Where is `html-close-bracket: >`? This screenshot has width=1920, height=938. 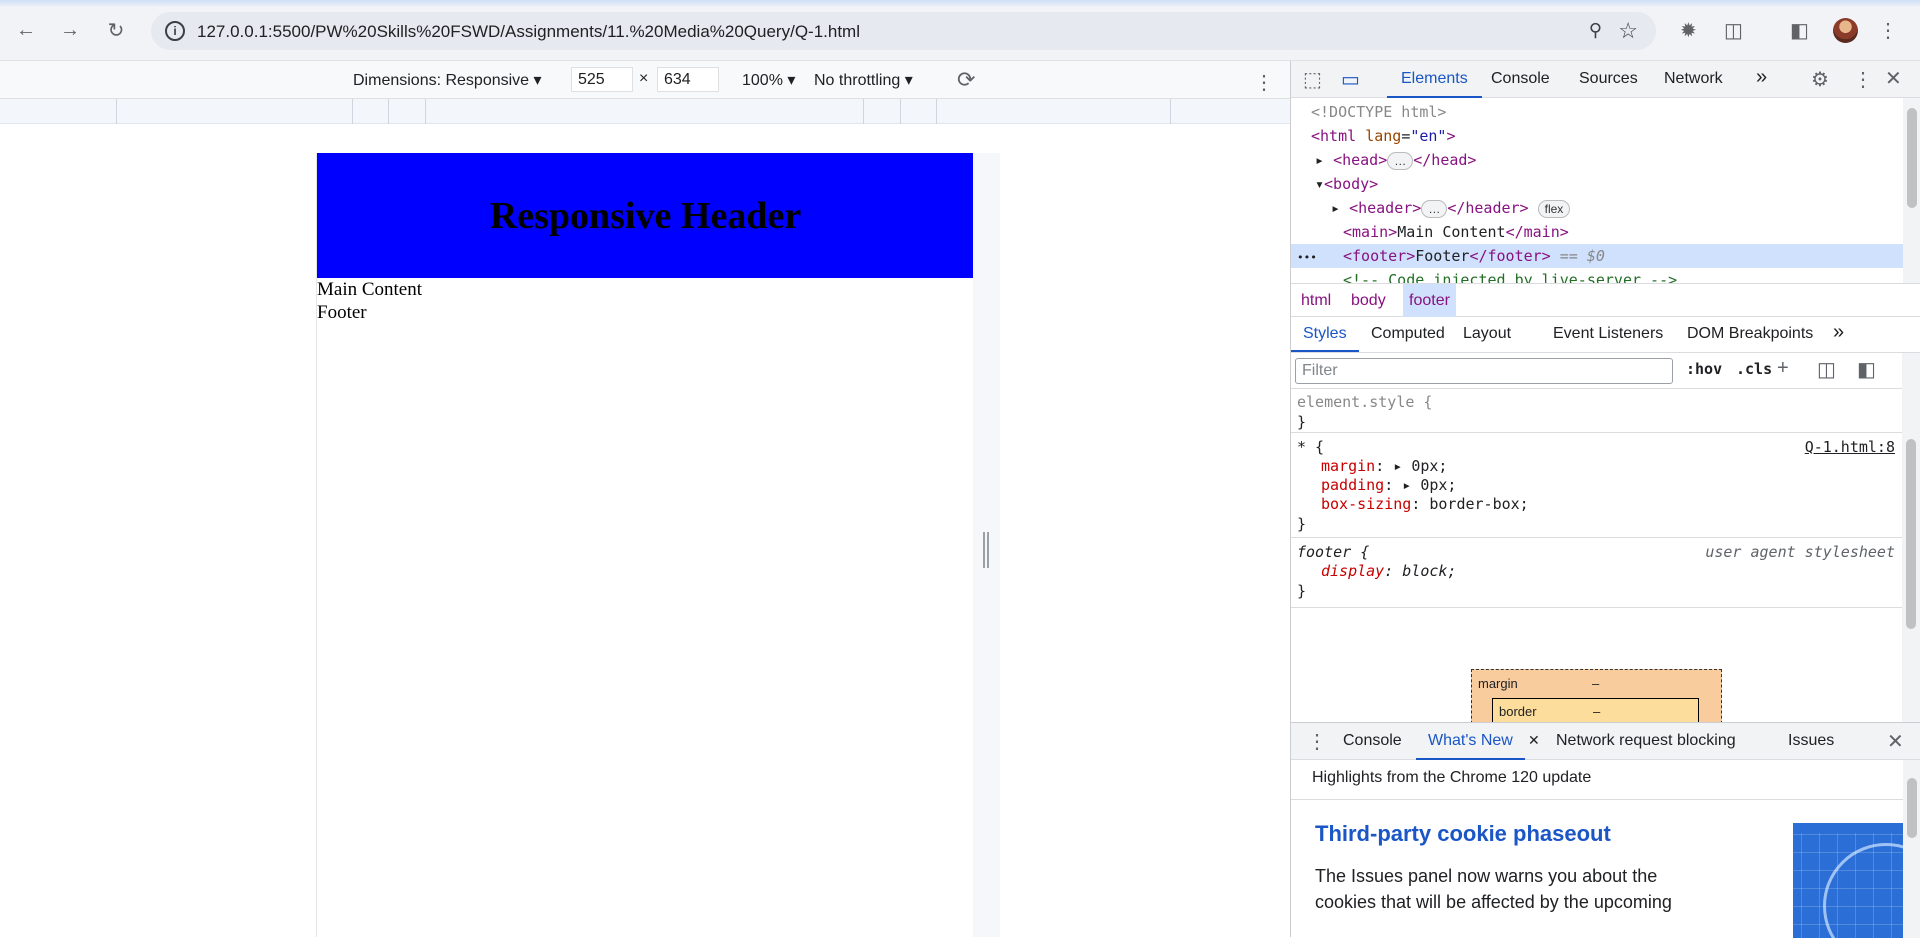 html-close-bracket: > is located at coordinates (1451, 136).